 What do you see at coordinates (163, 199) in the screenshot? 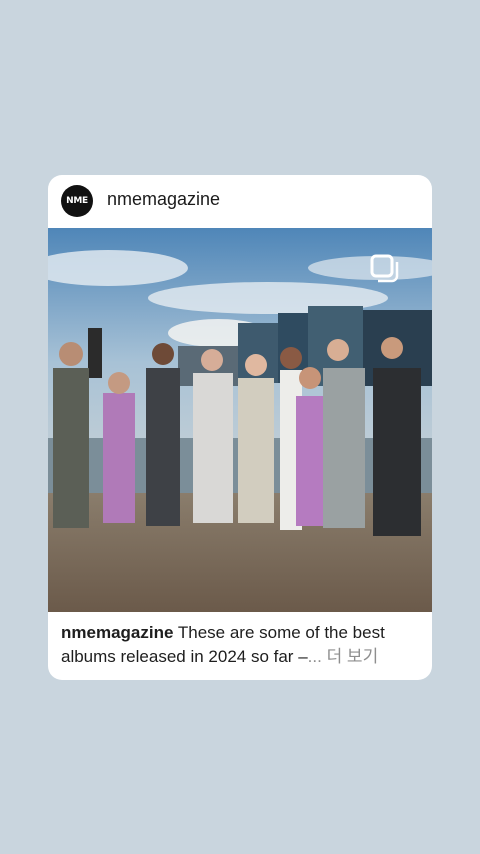
I see `post-username: nmemagazine` at bounding box center [163, 199].